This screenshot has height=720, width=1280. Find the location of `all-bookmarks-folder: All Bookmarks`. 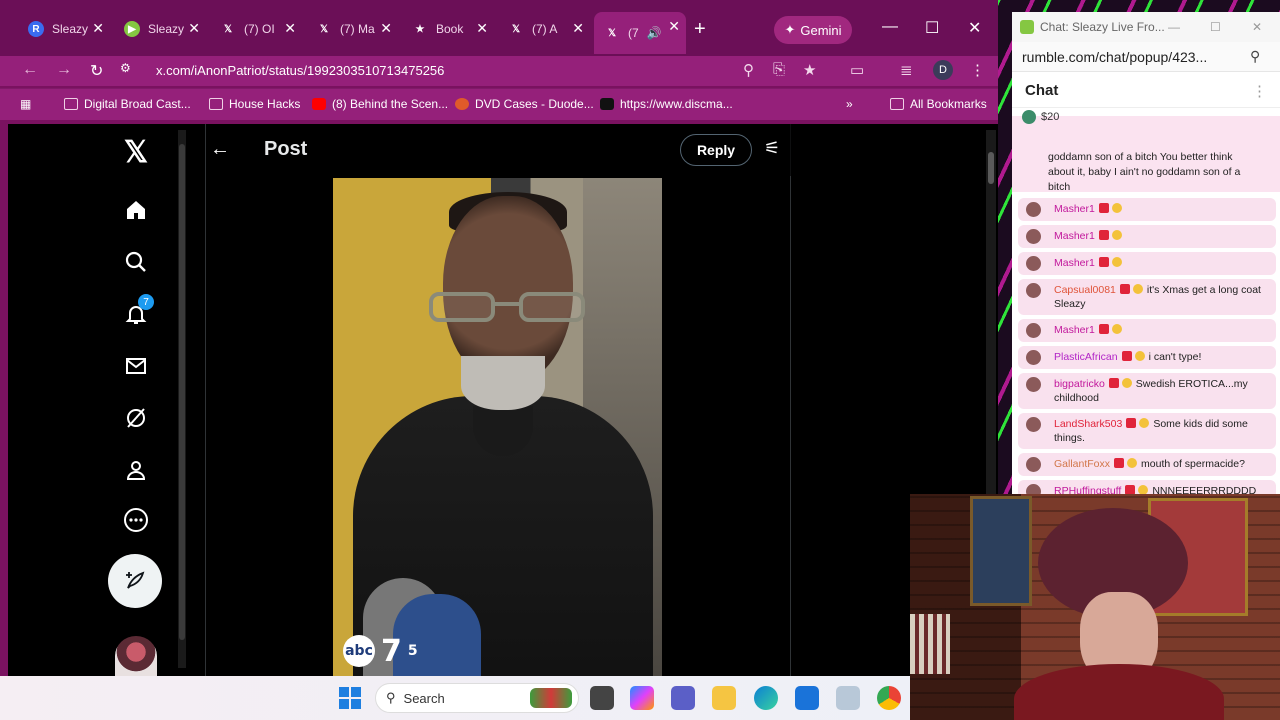

all-bookmarks-folder: All Bookmarks is located at coordinates (938, 104).